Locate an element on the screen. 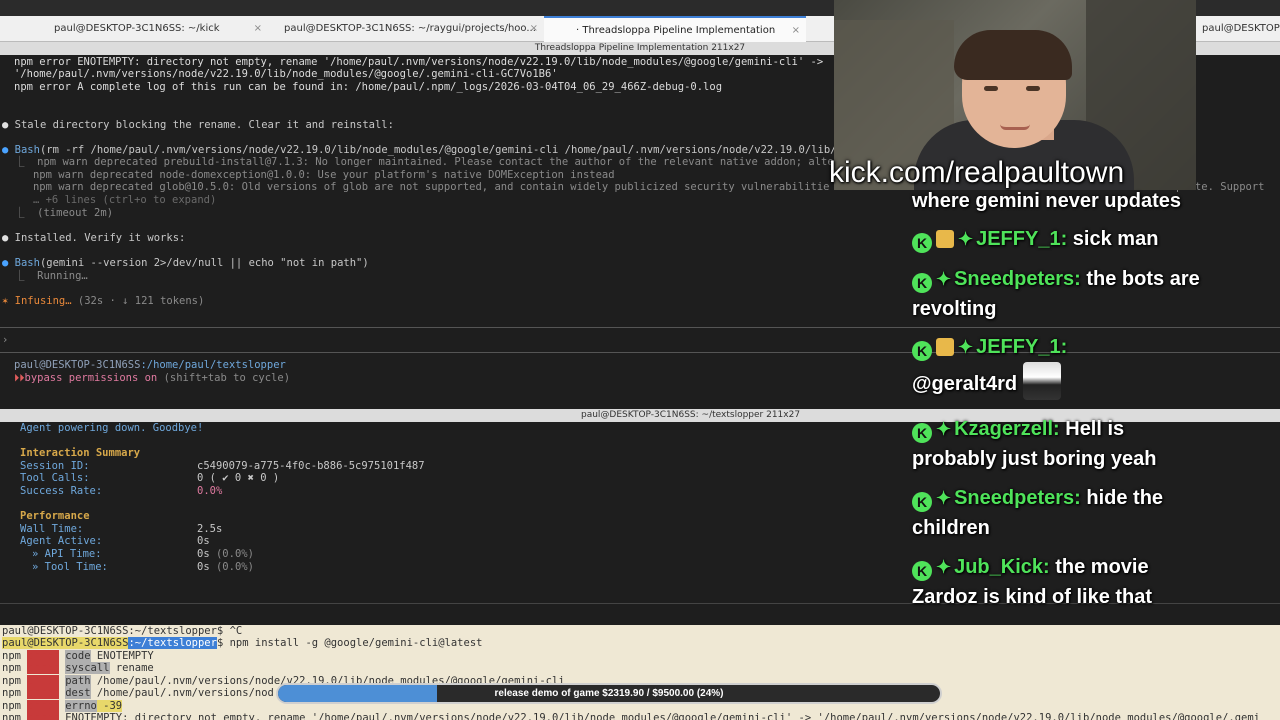 The height and width of the screenshot is (720, 1280). timeout-note: ⎿ (timeout 2m) is located at coordinates (64, 213).